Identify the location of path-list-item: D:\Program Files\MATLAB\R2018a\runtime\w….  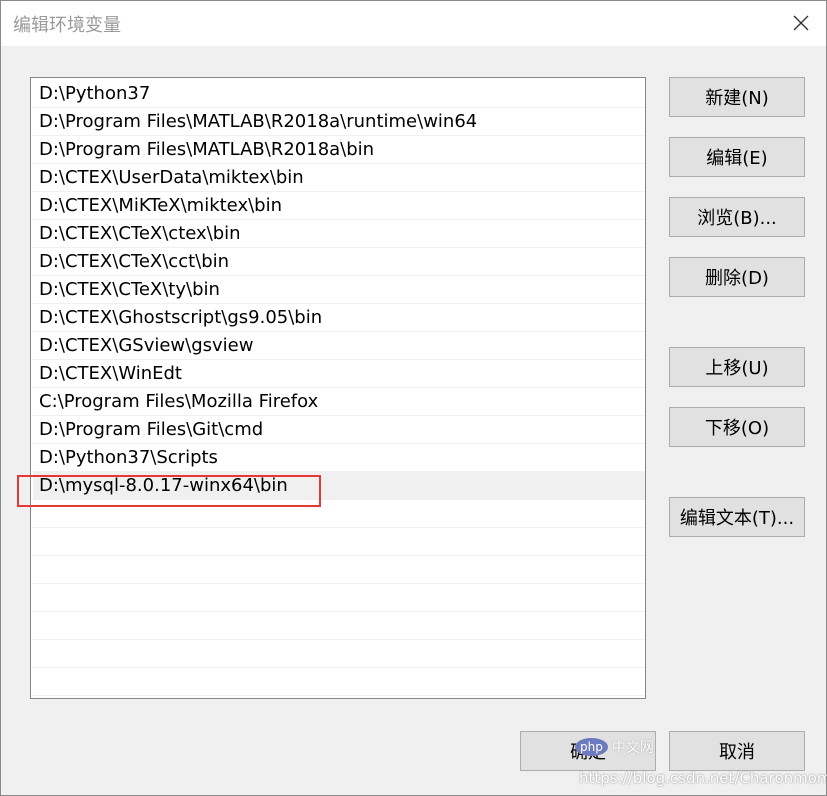
(339, 122).